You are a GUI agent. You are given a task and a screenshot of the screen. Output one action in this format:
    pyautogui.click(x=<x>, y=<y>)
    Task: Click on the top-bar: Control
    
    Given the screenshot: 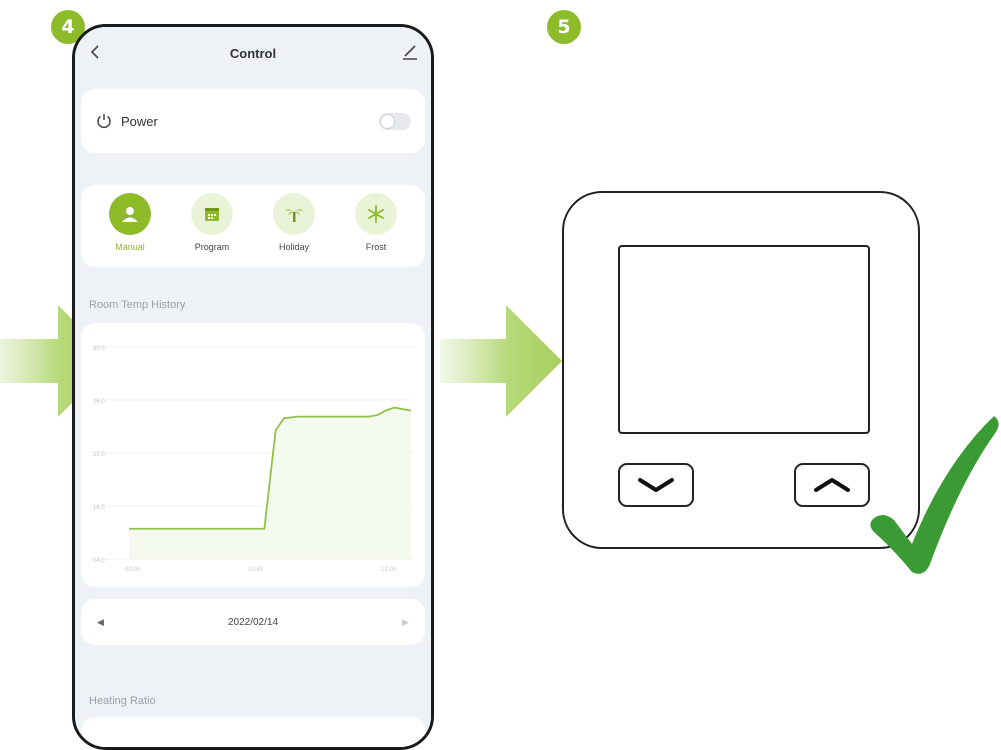 What is the action you would take?
    pyautogui.click(x=253, y=53)
    